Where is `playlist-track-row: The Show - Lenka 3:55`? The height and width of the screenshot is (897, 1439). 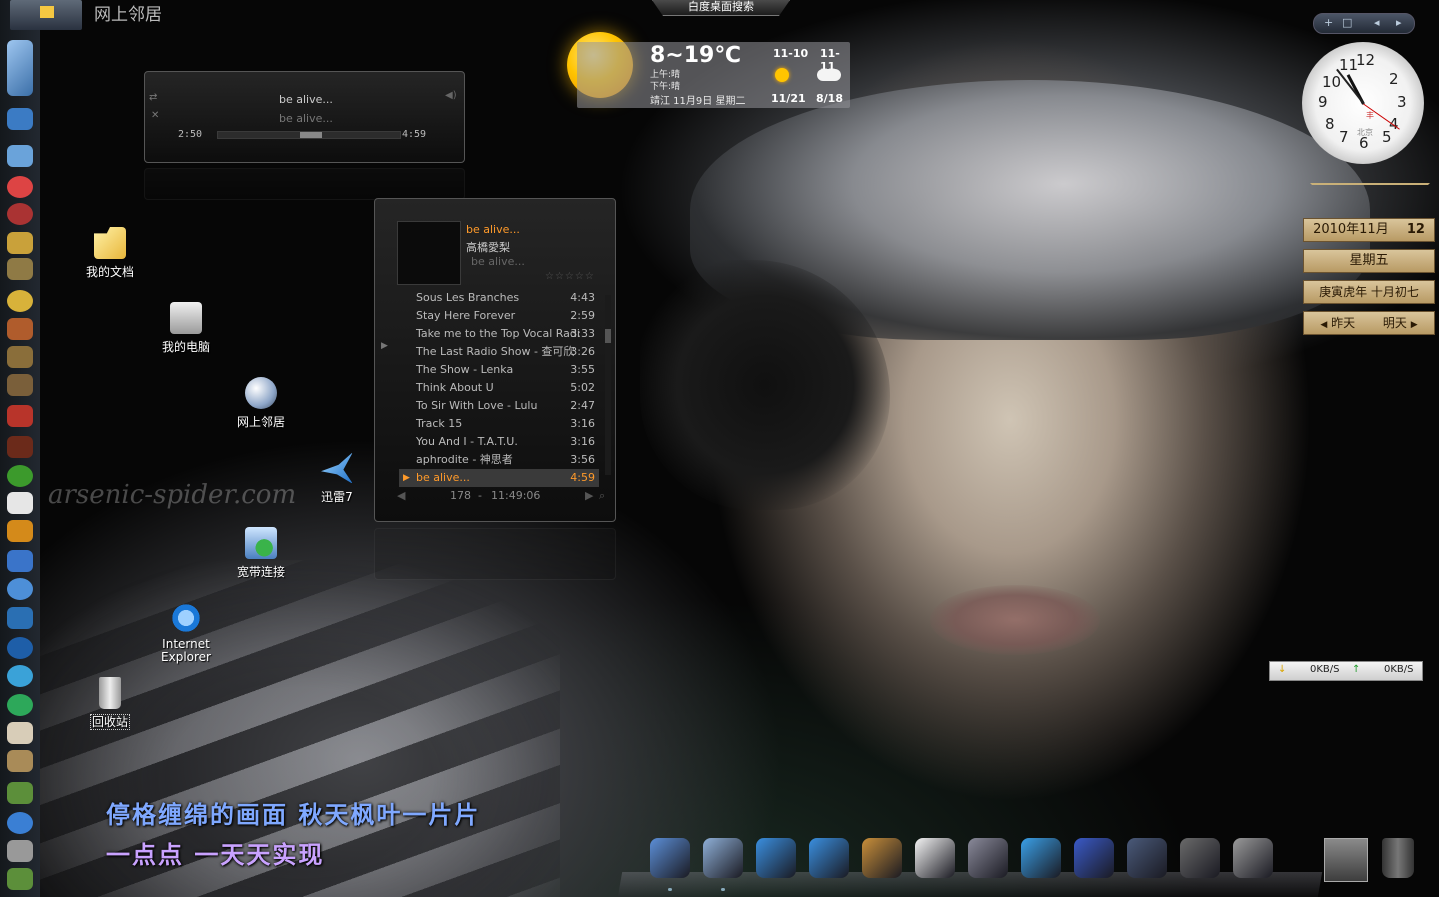
playlist-track-row: The Show - Lenka 3:55 is located at coordinates (499, 370).